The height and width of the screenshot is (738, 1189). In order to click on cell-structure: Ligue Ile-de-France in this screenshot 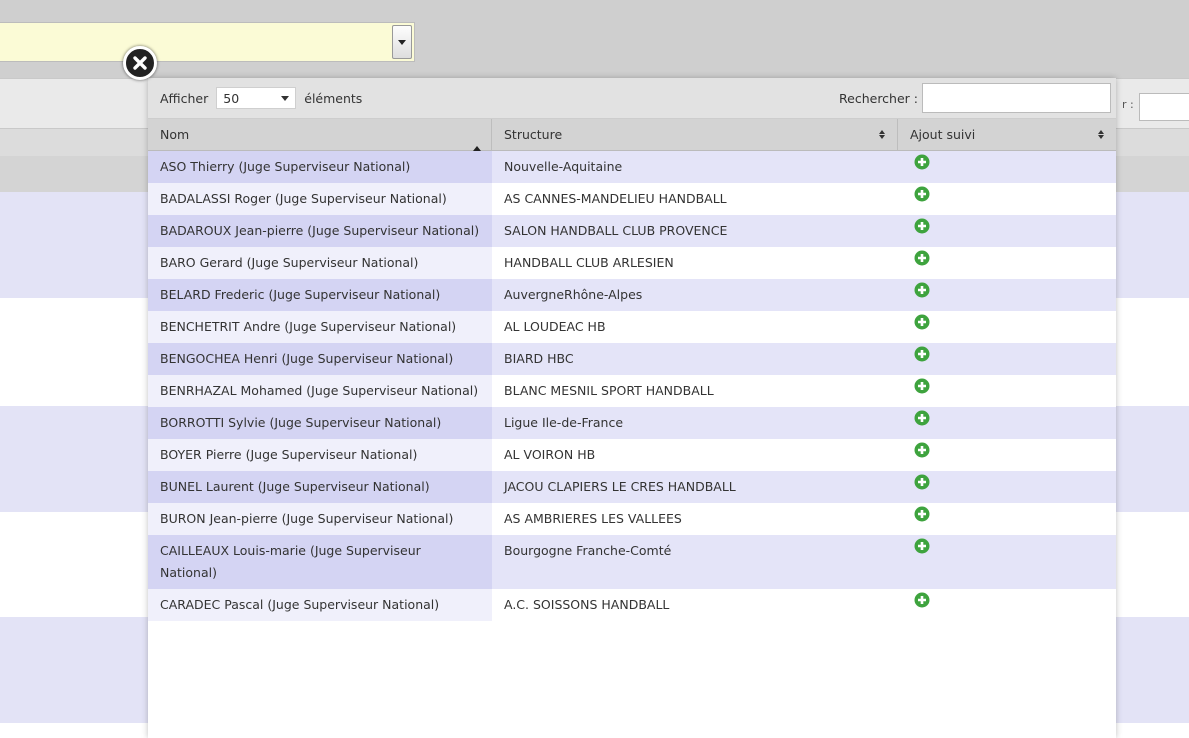, I will do `click(695, 423)`.